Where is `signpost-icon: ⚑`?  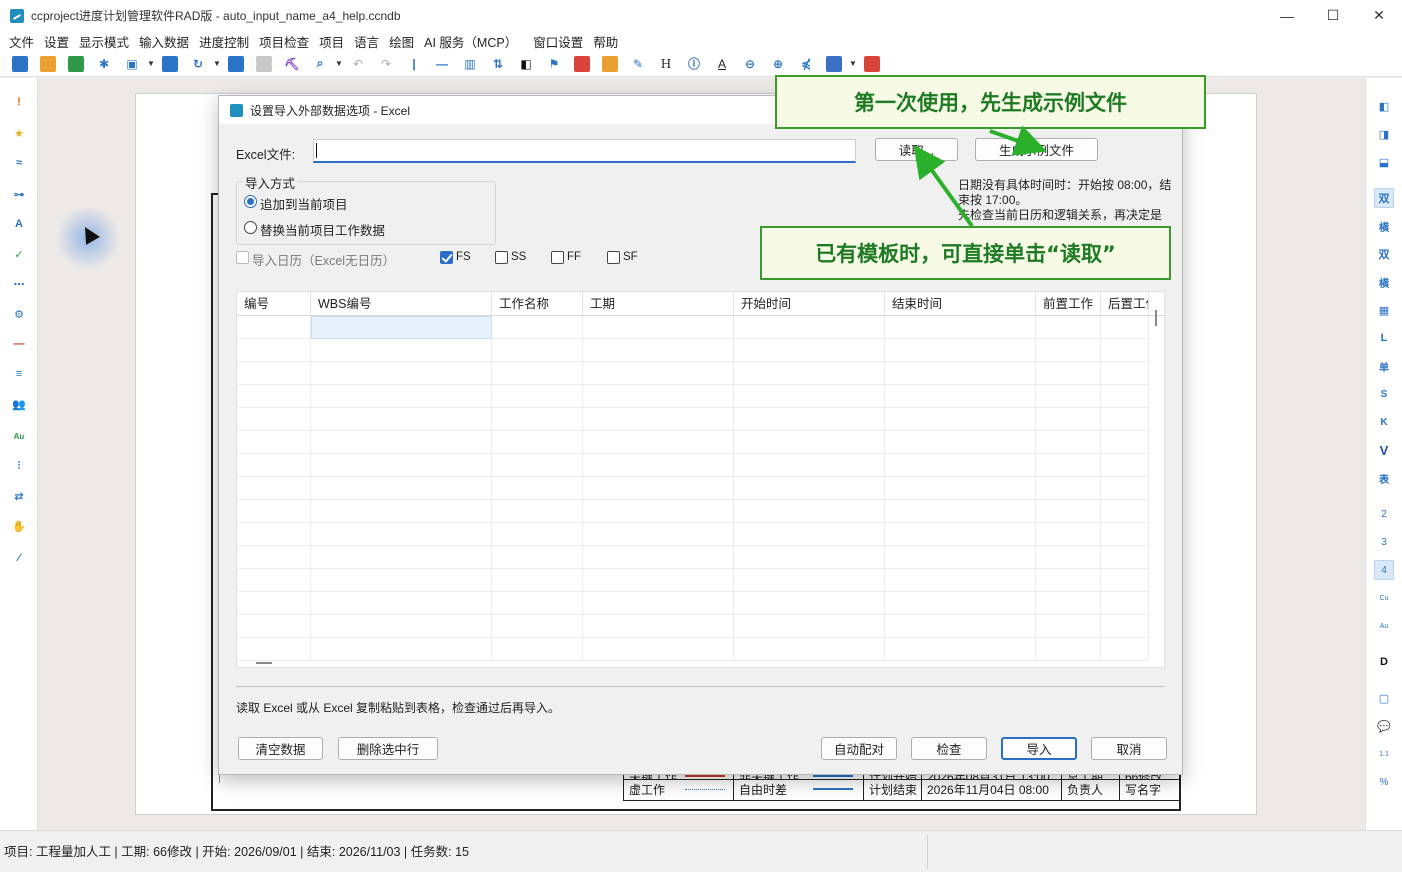
signpost-icon: ⚑ is located at coordinates (554, 64).